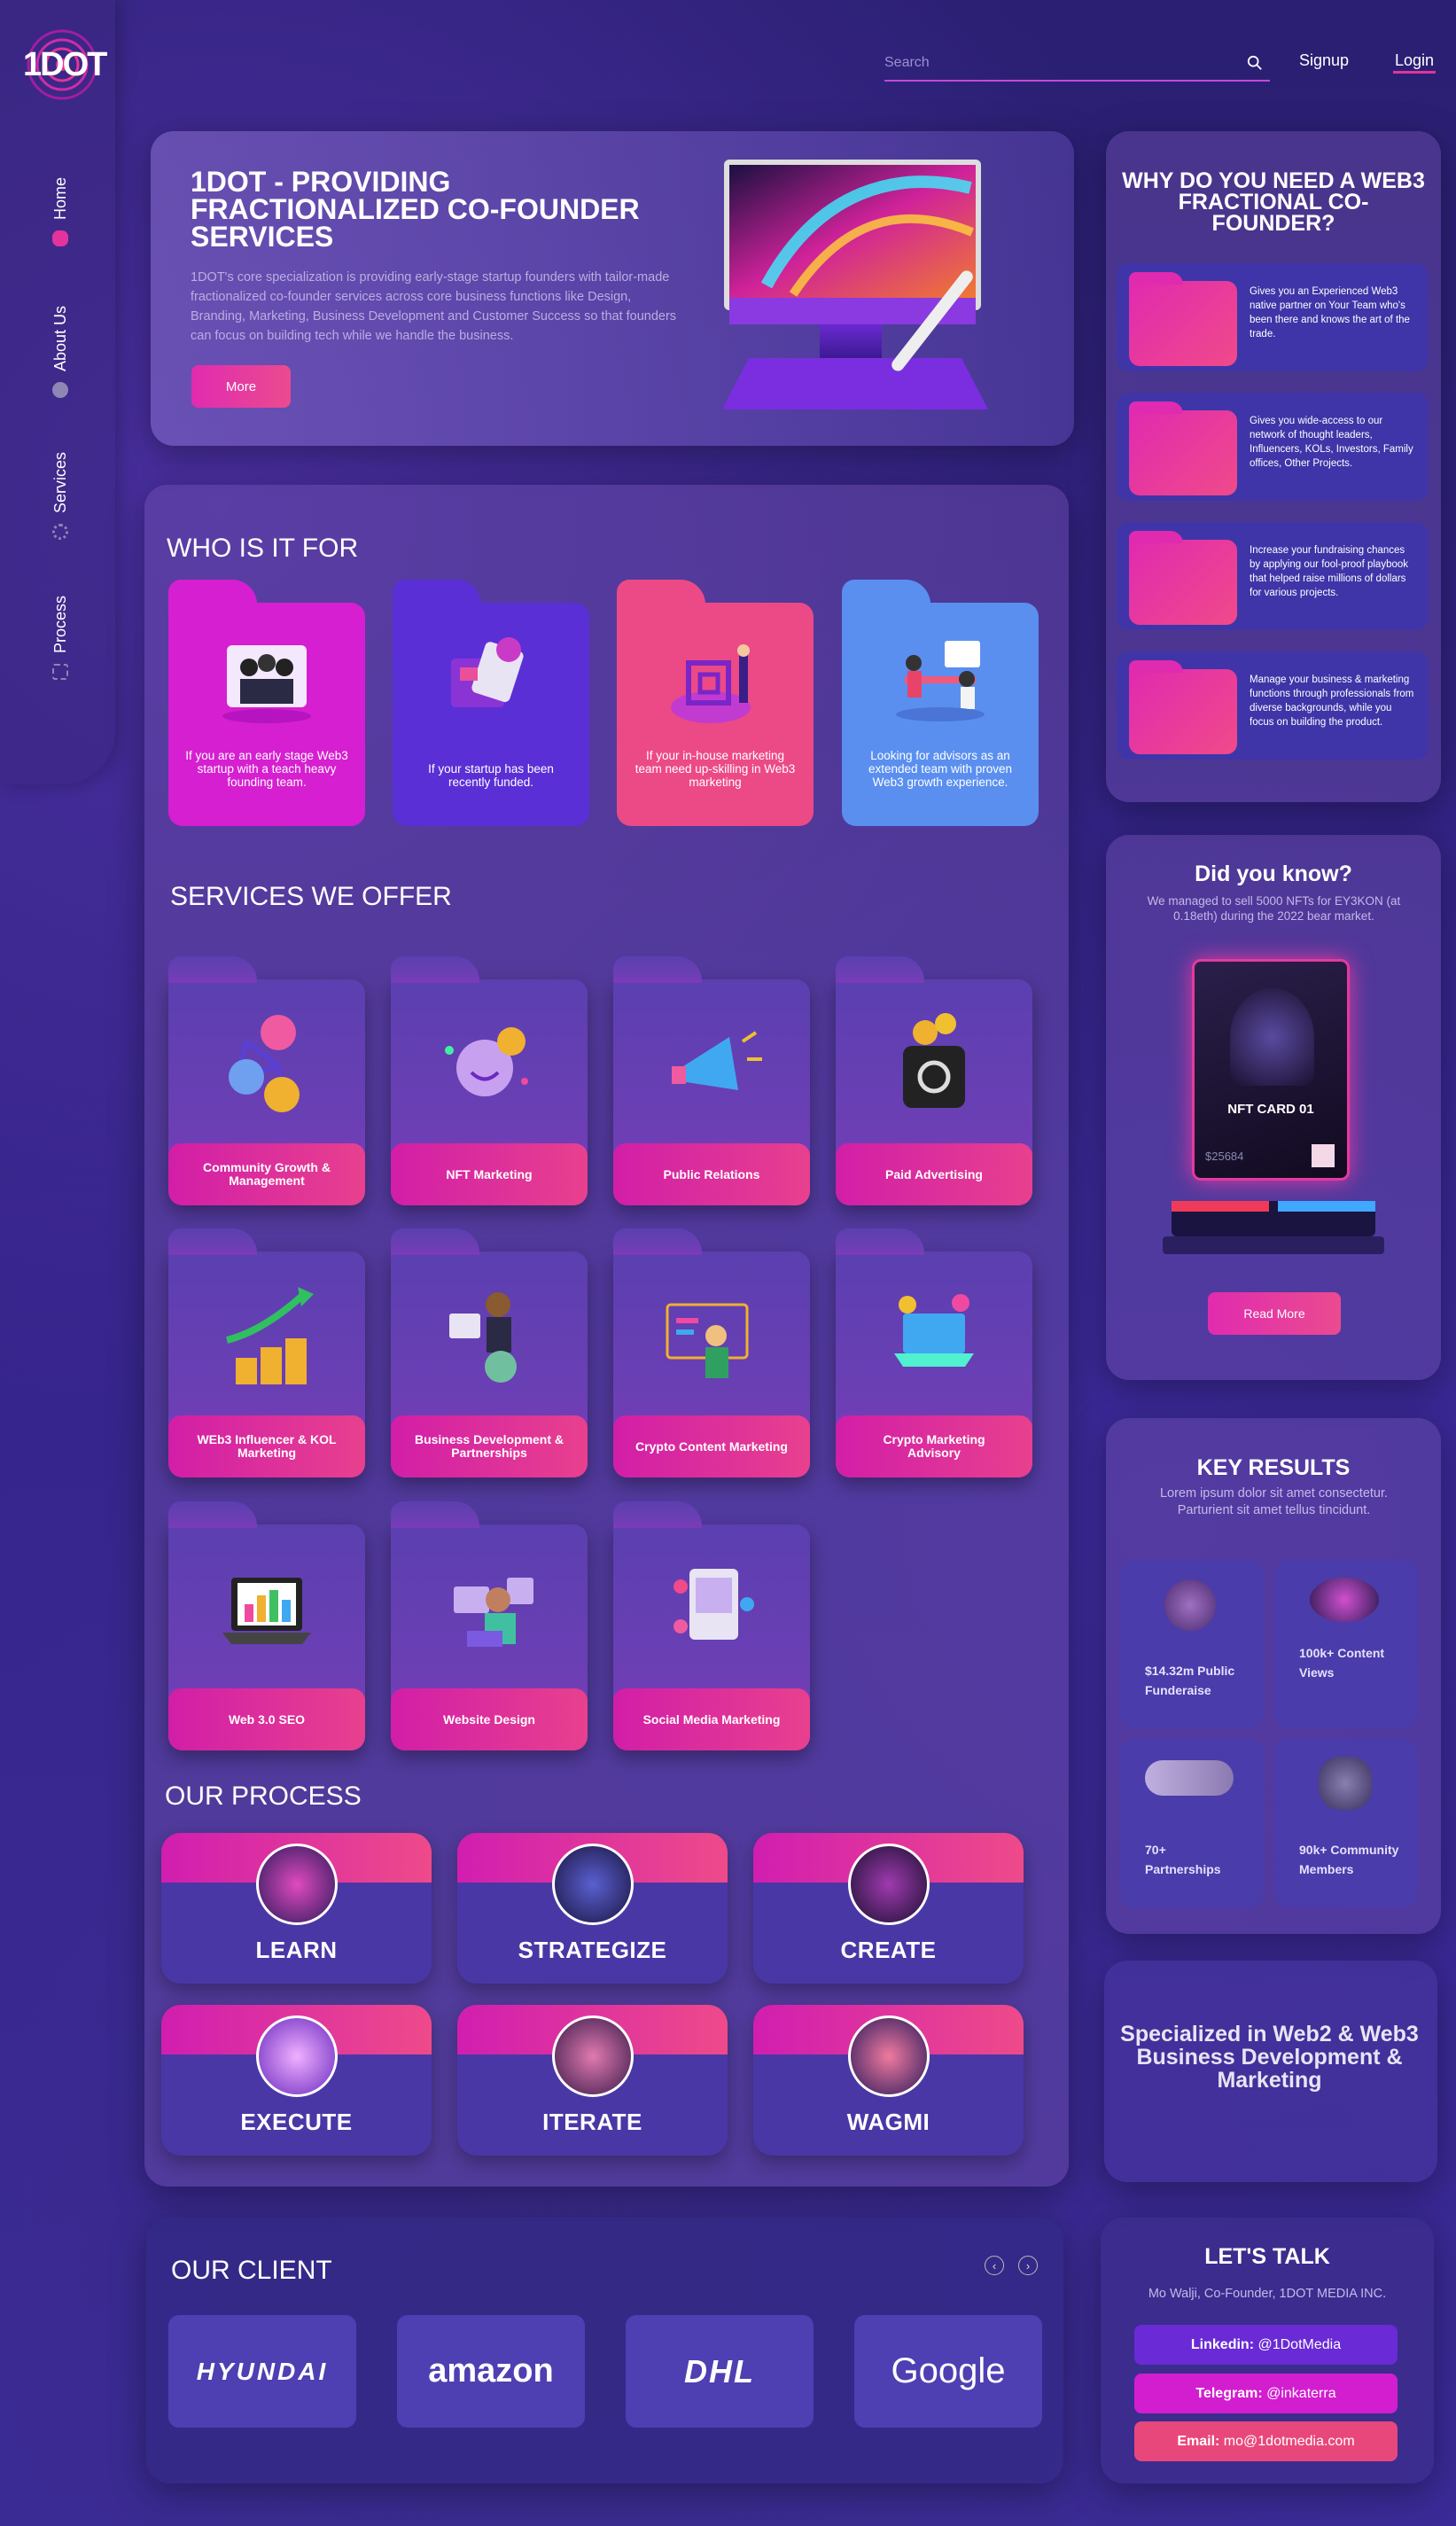 Image resolution: width=1456 pixels, height=2526 pixels. What do you see at coordinates (592, 1950) in the screenshot?
I see `process-step-label: STRATEGIZE` at bounding box center [592, 1950].